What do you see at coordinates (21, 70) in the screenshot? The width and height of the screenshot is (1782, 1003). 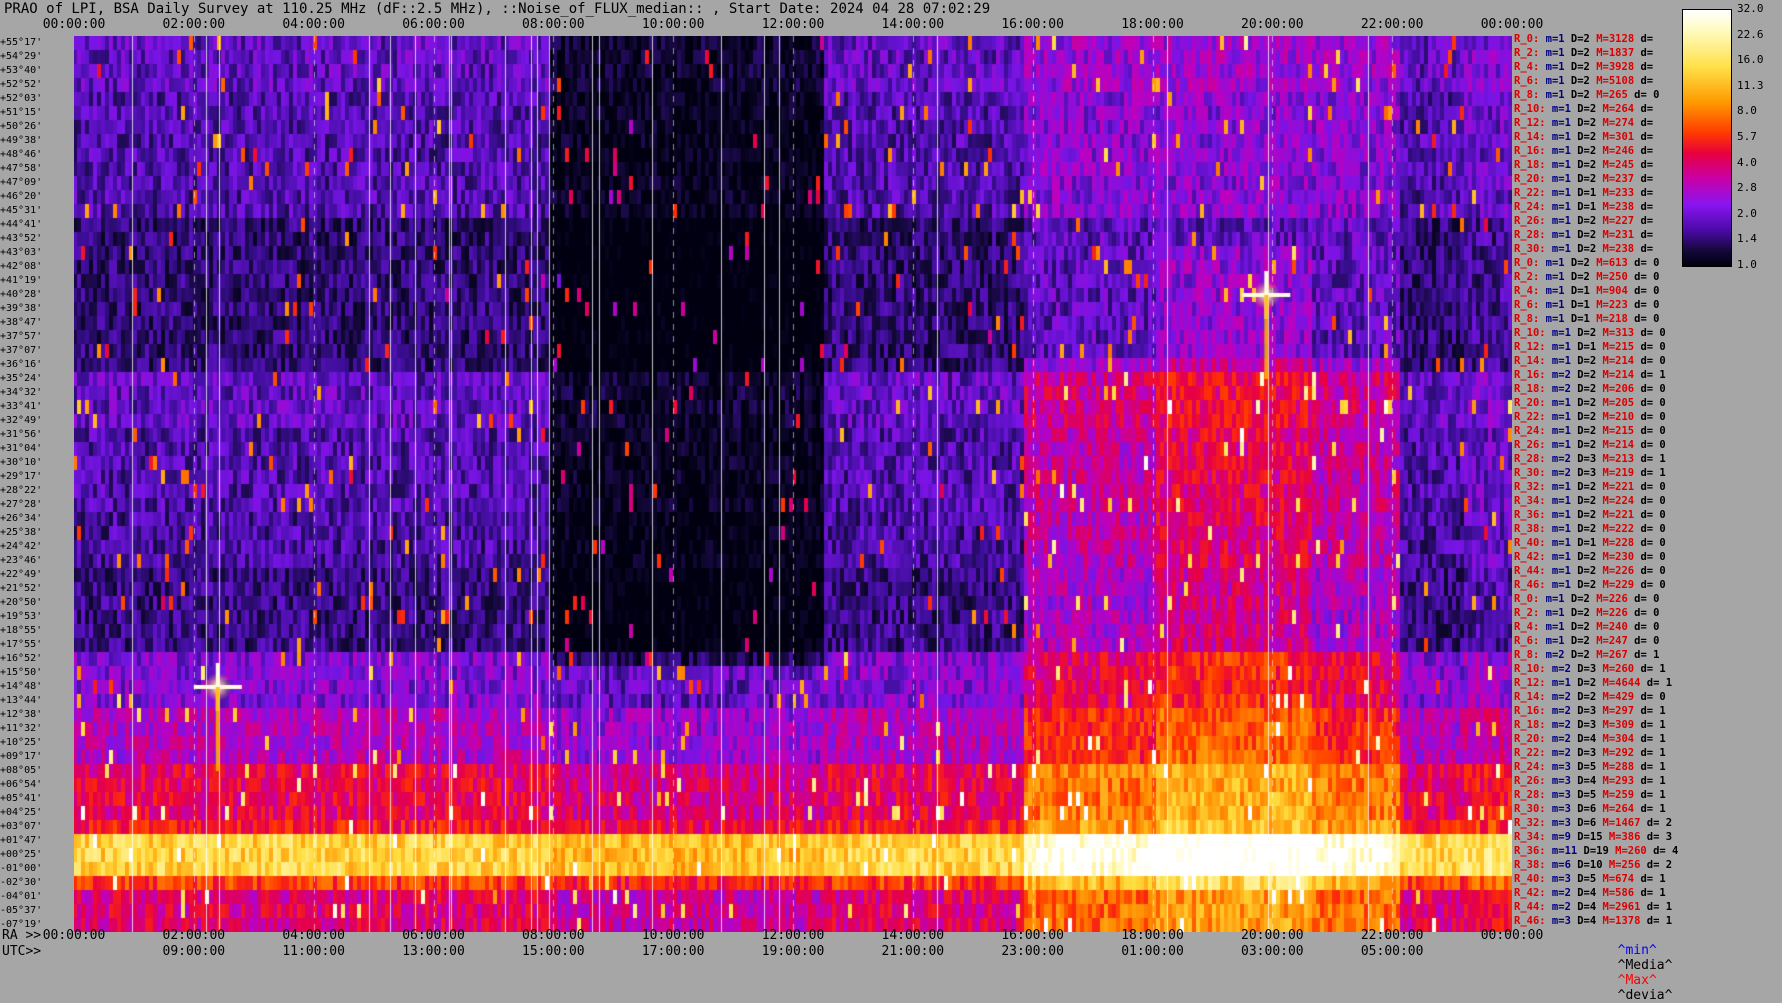 I see `declination-label: +53°40'` at bounding box center [21, 70].